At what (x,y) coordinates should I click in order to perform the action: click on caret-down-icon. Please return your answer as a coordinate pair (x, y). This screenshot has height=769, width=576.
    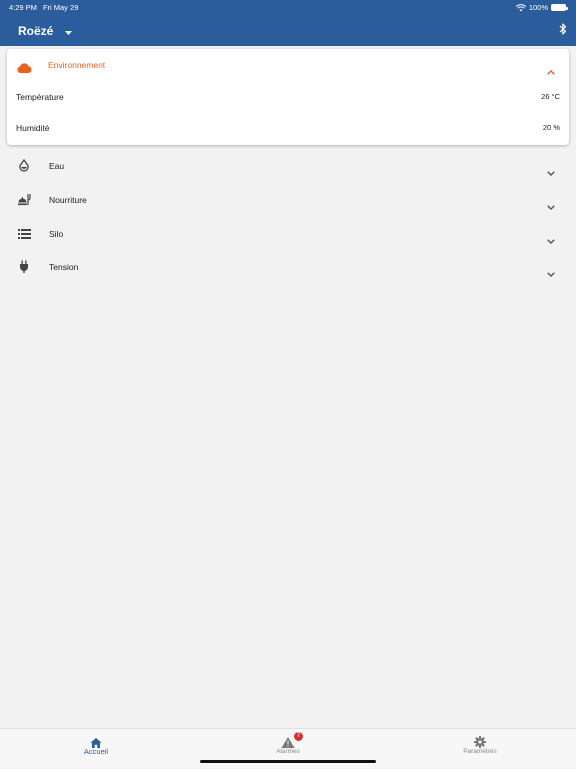
    Looking at the image, I should click on (69, 31).